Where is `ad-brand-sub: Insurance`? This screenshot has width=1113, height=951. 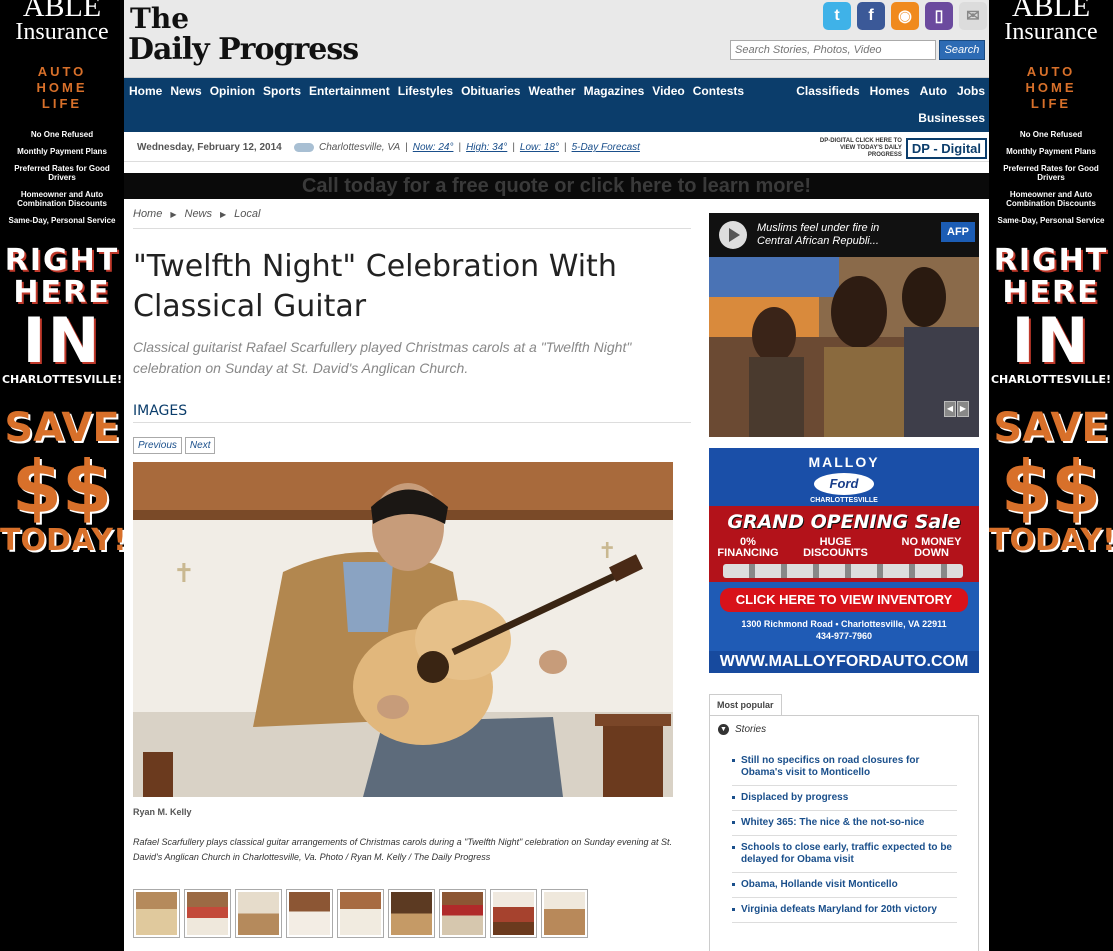 ad-brand-sub: Insurance is located at coordinates (1051, 32).